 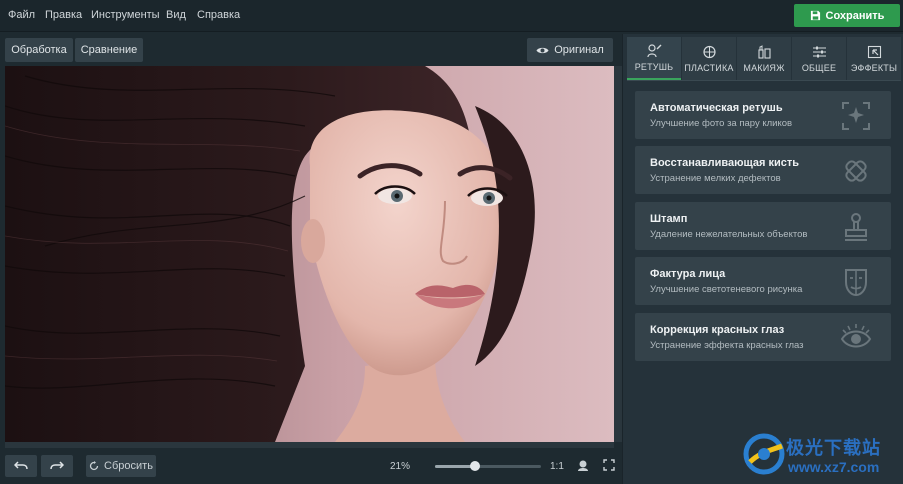 I want to click on tool-description: Улучшение светотеневого рисунка, so click(x=726, y=289).